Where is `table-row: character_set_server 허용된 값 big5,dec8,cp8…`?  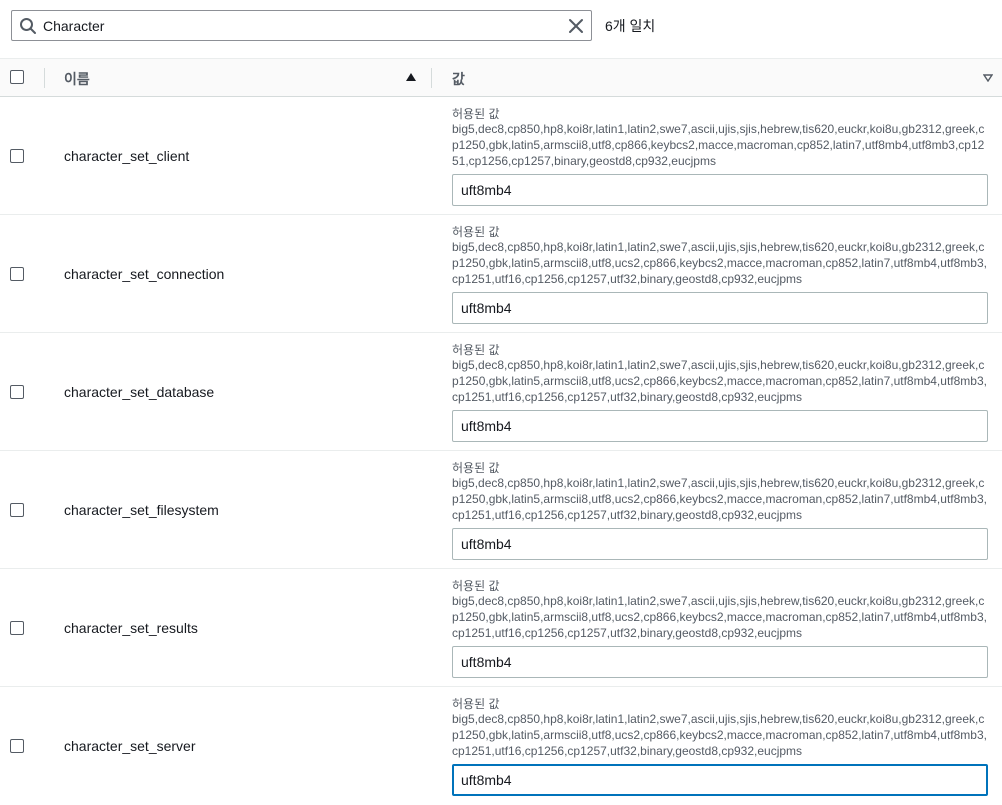 table-row: character_set_server 허용된 값 big5,dec8,cp8… is located at coordinates (501, 746).